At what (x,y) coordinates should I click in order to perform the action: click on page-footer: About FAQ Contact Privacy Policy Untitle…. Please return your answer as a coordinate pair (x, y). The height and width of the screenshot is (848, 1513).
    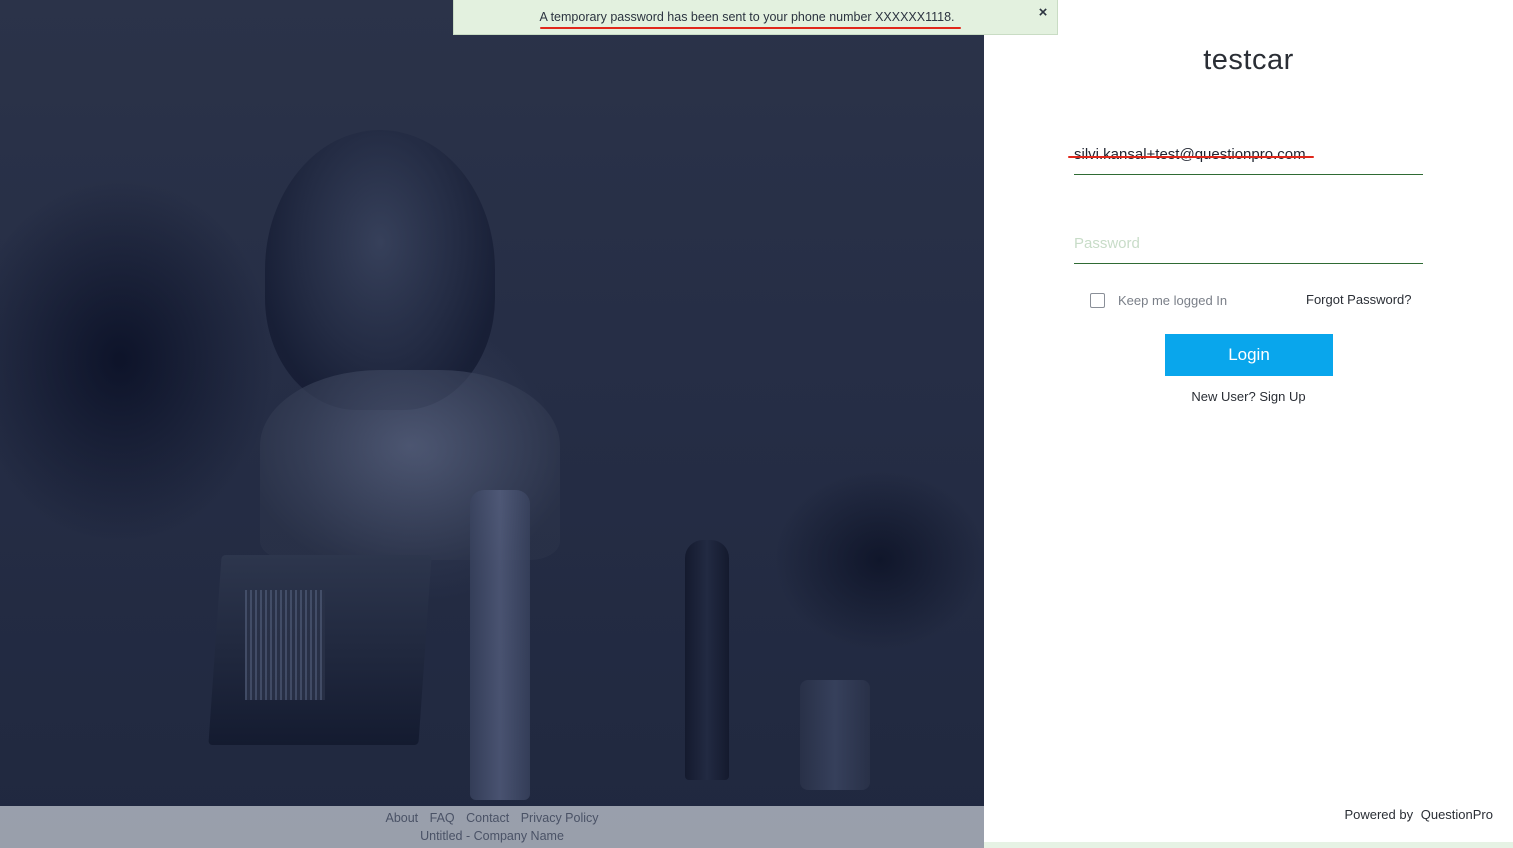
    Looking at the image, I should click on (492, 827).